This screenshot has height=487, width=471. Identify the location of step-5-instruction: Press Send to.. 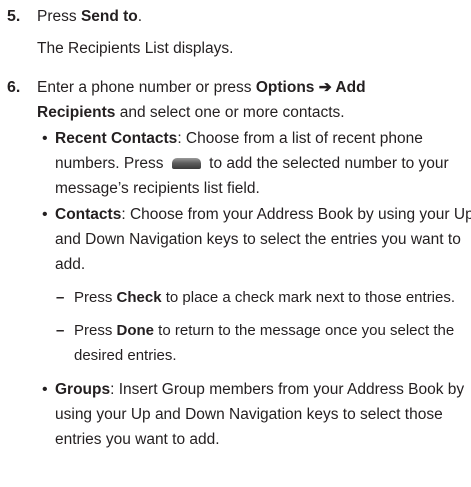
(89, 17).